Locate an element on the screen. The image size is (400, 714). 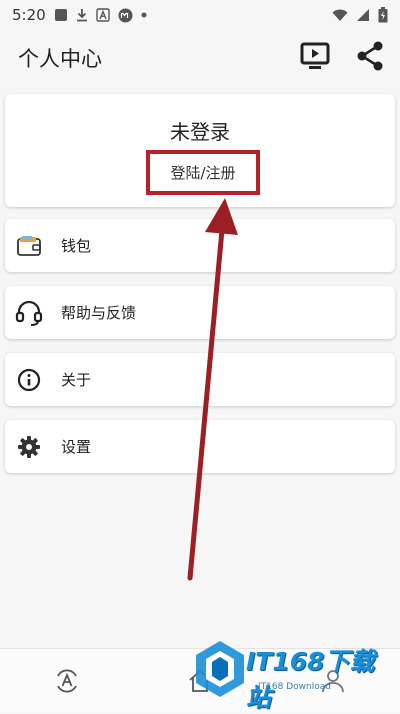
menu-item-settings: 设置 is located at coordinates (200, 446).